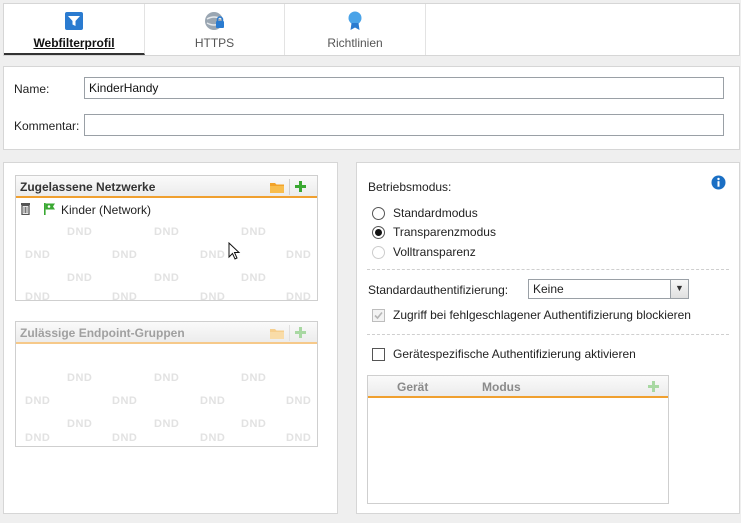 The width and height of the screenshot is (741, 523). What do you see at coordinates (378, 354) in the screenshot?
I see `device-auth-checkbox` at bounding box center [378, 354].